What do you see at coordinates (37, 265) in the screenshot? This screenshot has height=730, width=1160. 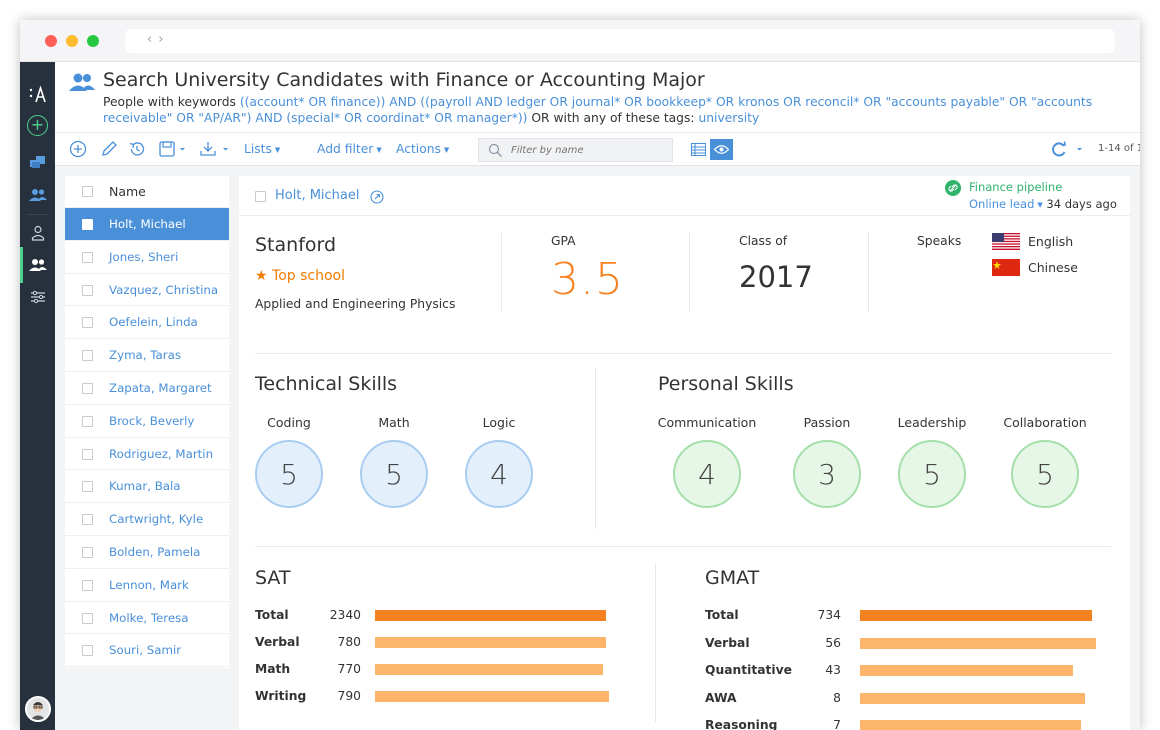 I see `sidebar-item-candidates` at bounding box center [37, 265].